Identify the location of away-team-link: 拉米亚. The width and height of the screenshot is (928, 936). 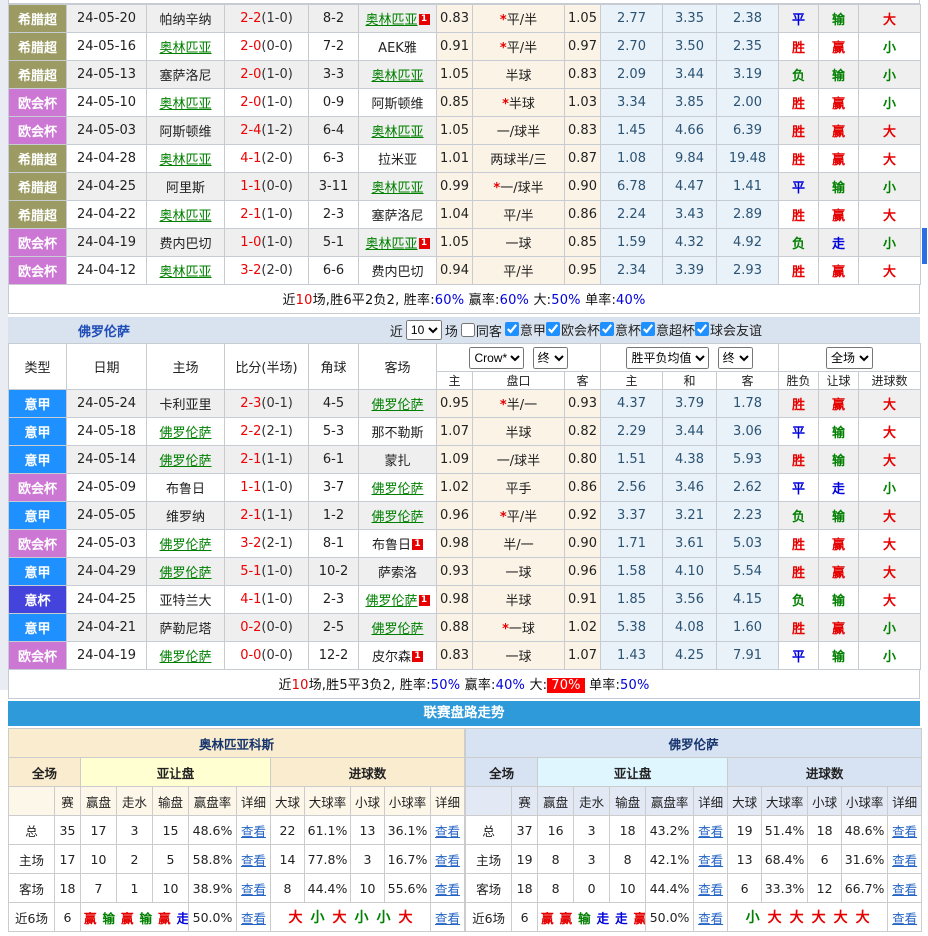
(397, 160).